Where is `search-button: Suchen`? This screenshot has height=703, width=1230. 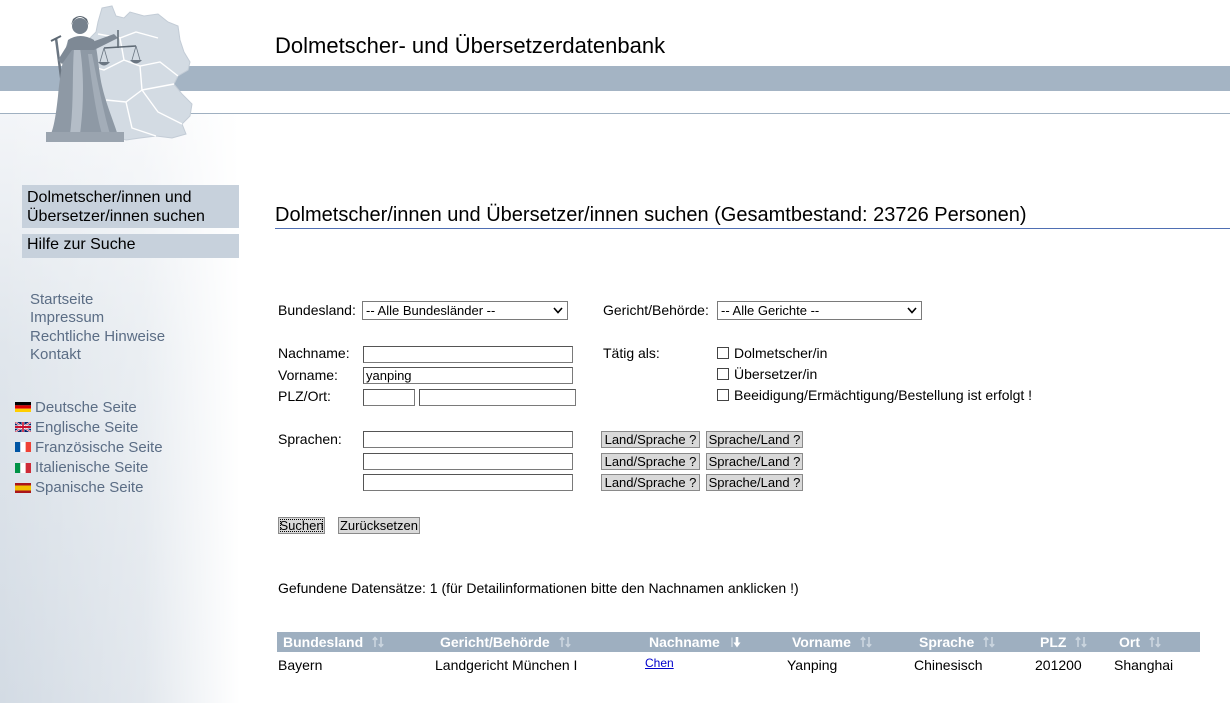
search-button: Suchen is located at coordinates (301, 525).